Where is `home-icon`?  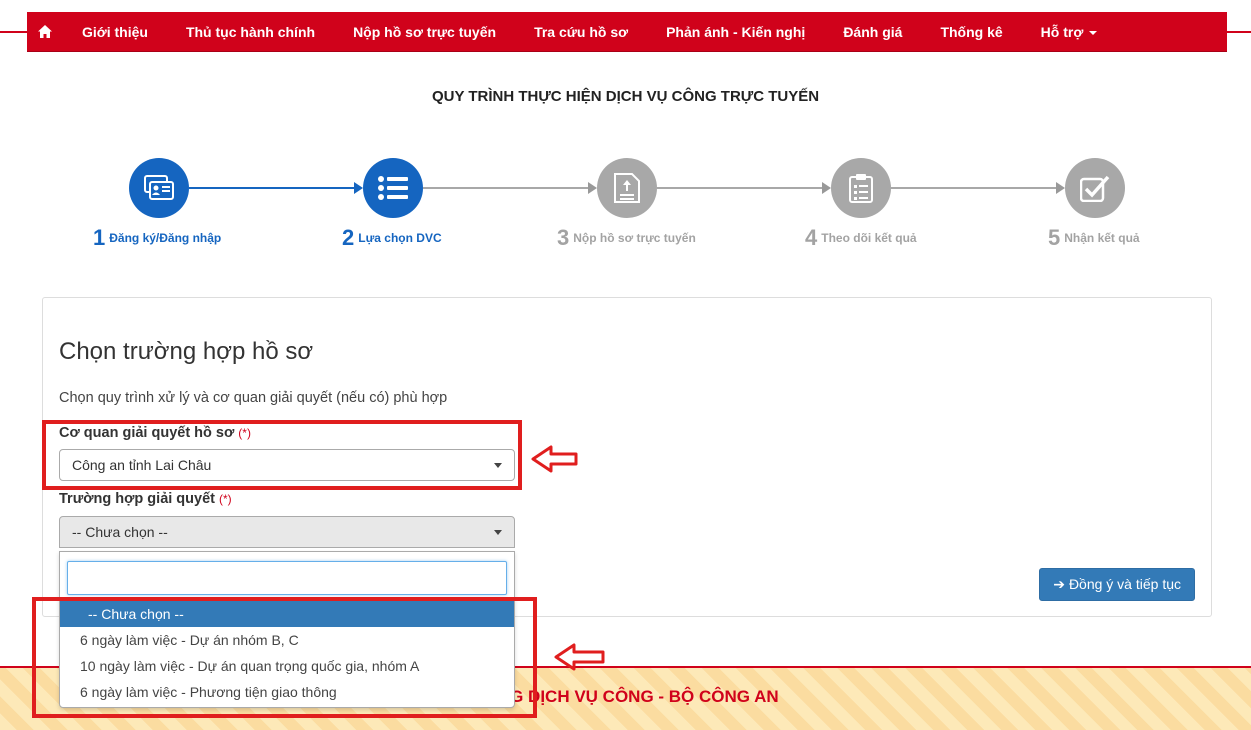
home-icon is located at coordinates (45, 31).